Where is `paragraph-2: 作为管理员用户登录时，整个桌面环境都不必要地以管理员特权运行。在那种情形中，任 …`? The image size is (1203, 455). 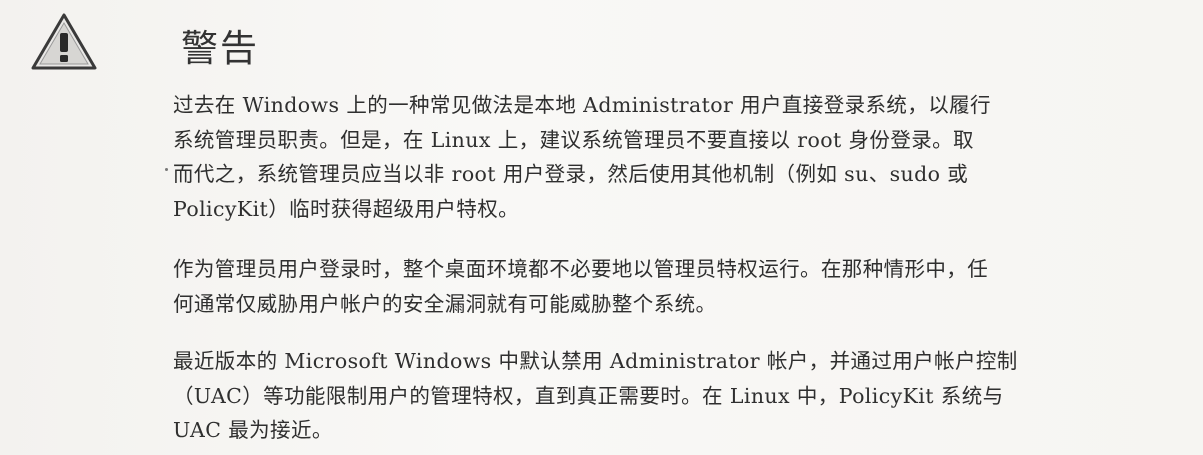
paragraph-2: 作为管理员用户登录时，整个桌面环境都不必要地以管理员特权运行。在那种情形中，任 … is located at coordinates (581, 286).